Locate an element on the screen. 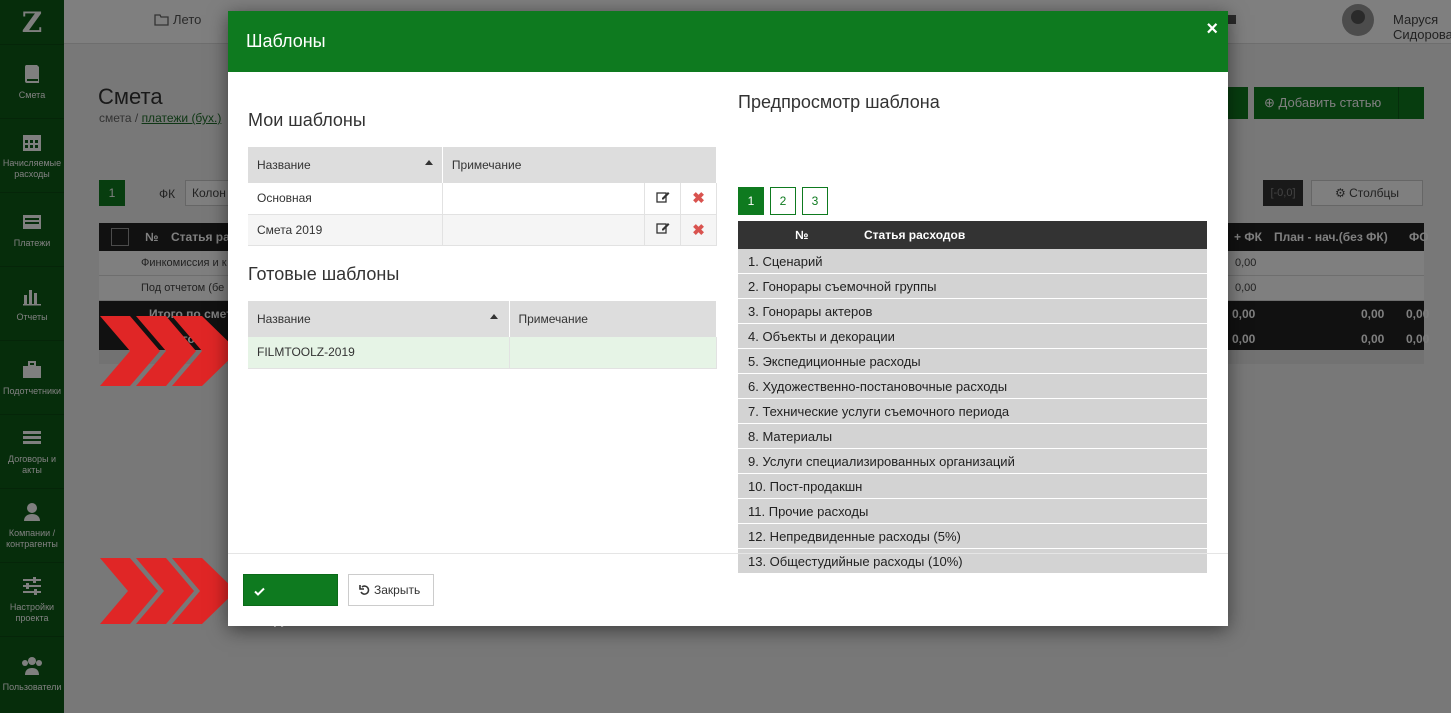  preview-row: 9. Услуги специализированных организаций is located at coordinates (972, 461).